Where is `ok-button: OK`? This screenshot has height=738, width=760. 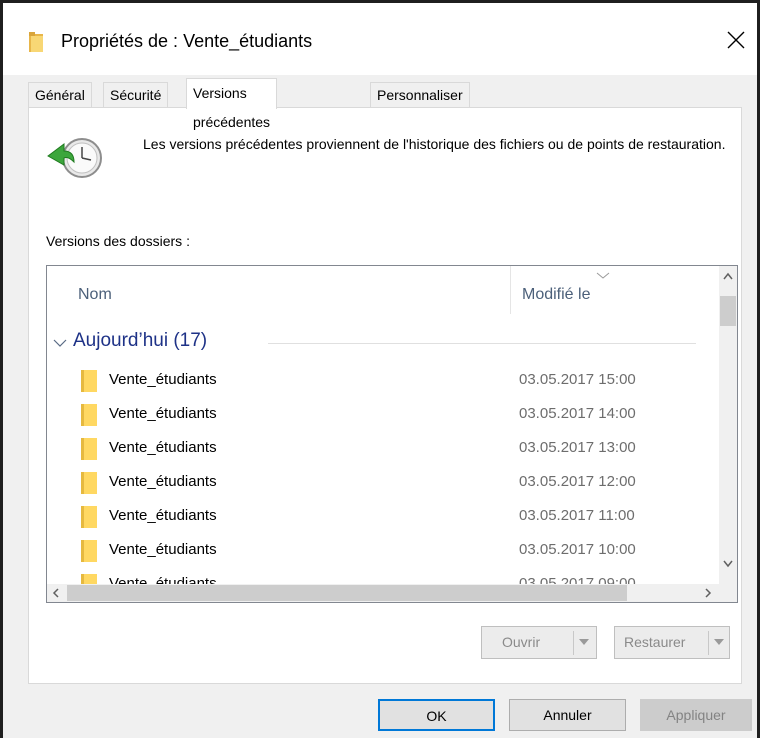
ok-button: OK is located at coordinates (436, 715).